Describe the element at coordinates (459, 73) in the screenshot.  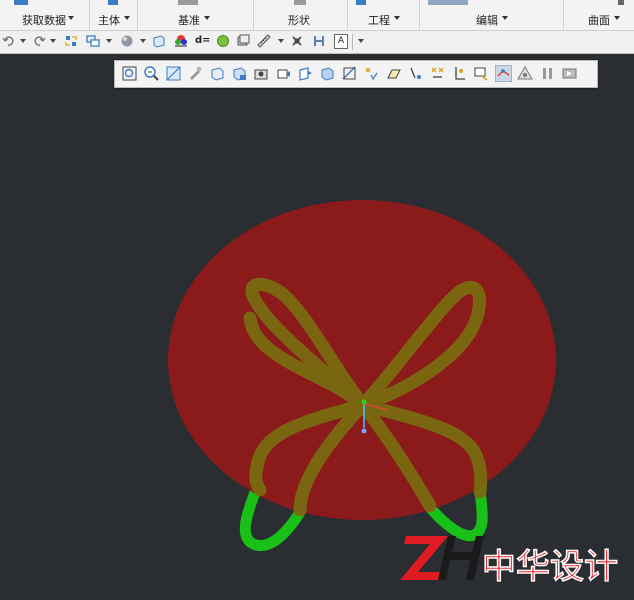
I see `sketch-display-icon` at that location.